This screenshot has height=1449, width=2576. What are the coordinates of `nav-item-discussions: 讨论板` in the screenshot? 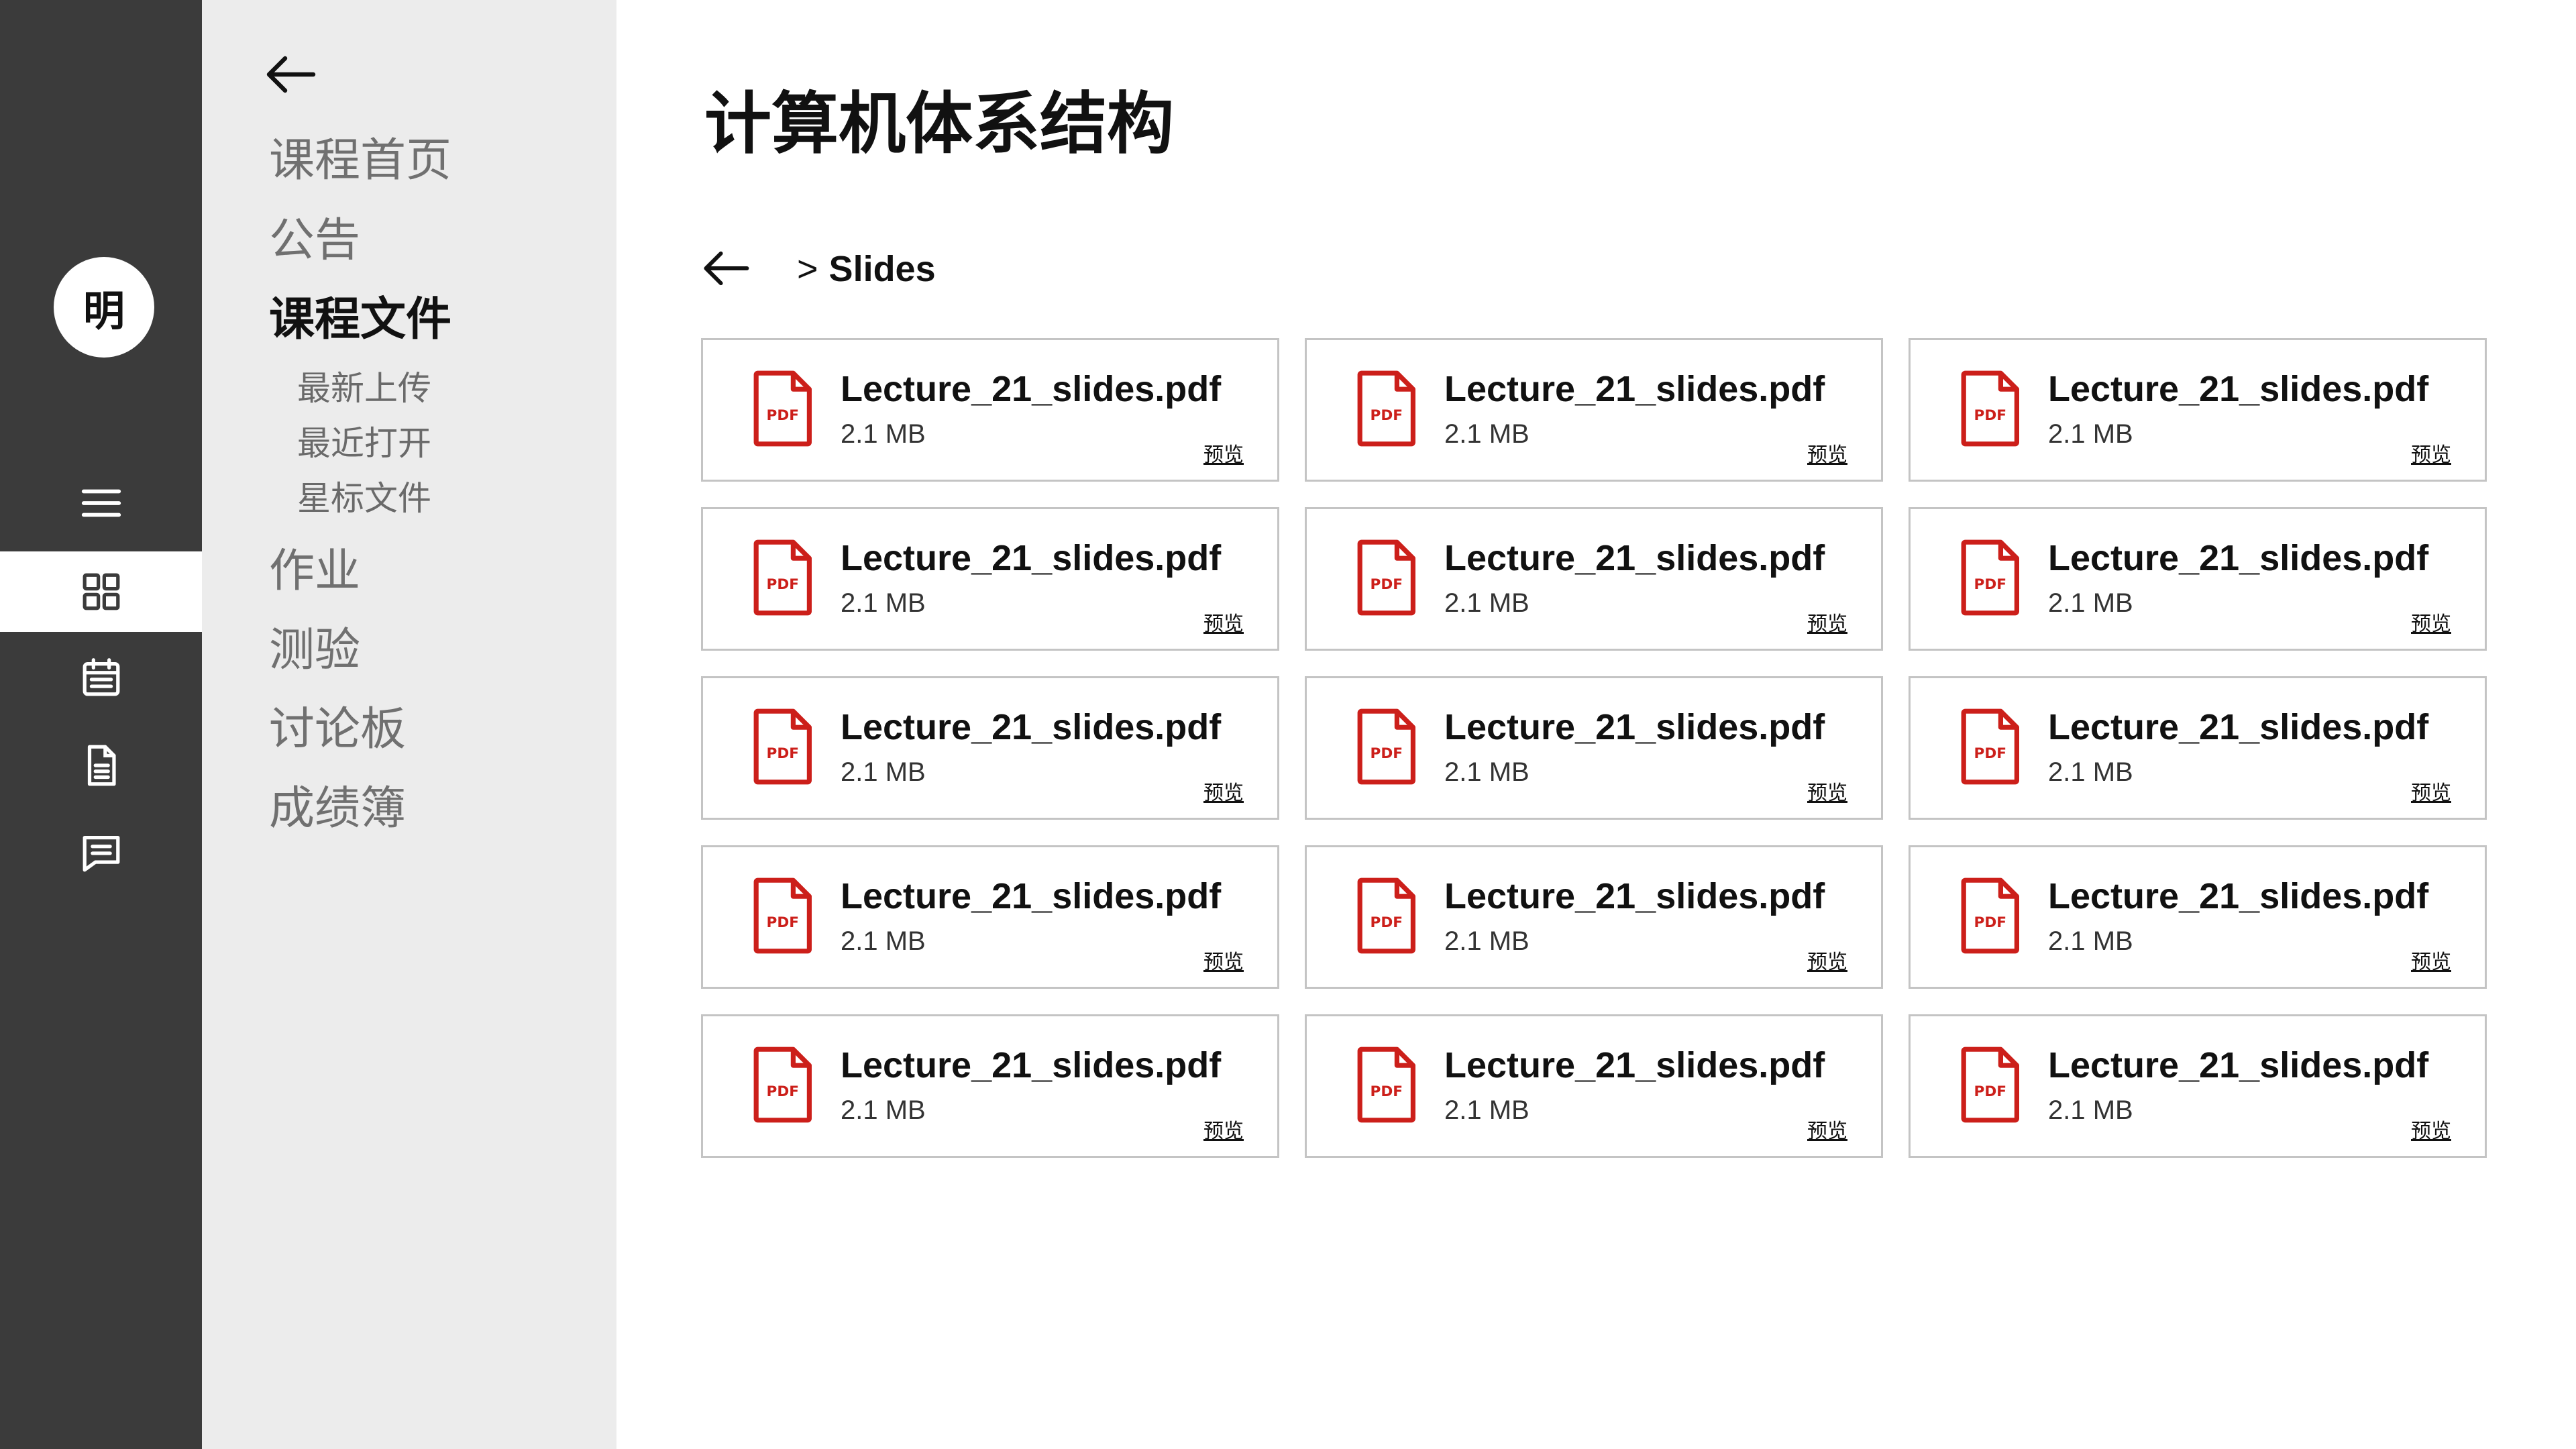 It's located at (337, 729).